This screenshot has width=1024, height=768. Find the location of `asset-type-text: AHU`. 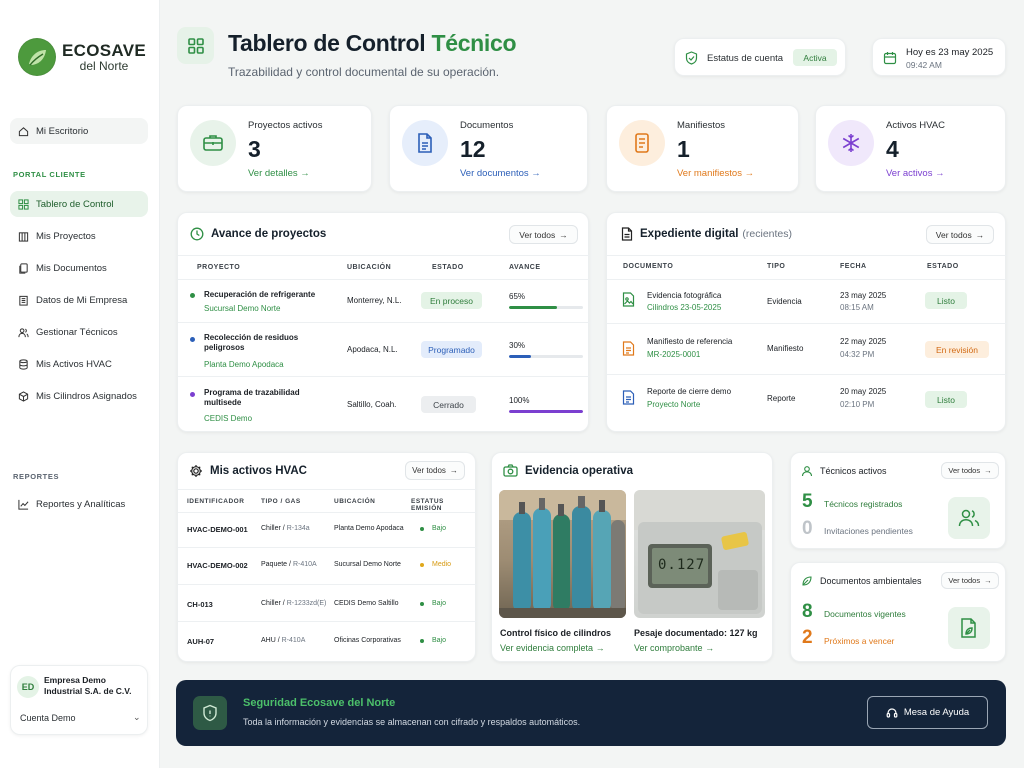

asset-type-text: AHU is located at coordinates (268, 640).